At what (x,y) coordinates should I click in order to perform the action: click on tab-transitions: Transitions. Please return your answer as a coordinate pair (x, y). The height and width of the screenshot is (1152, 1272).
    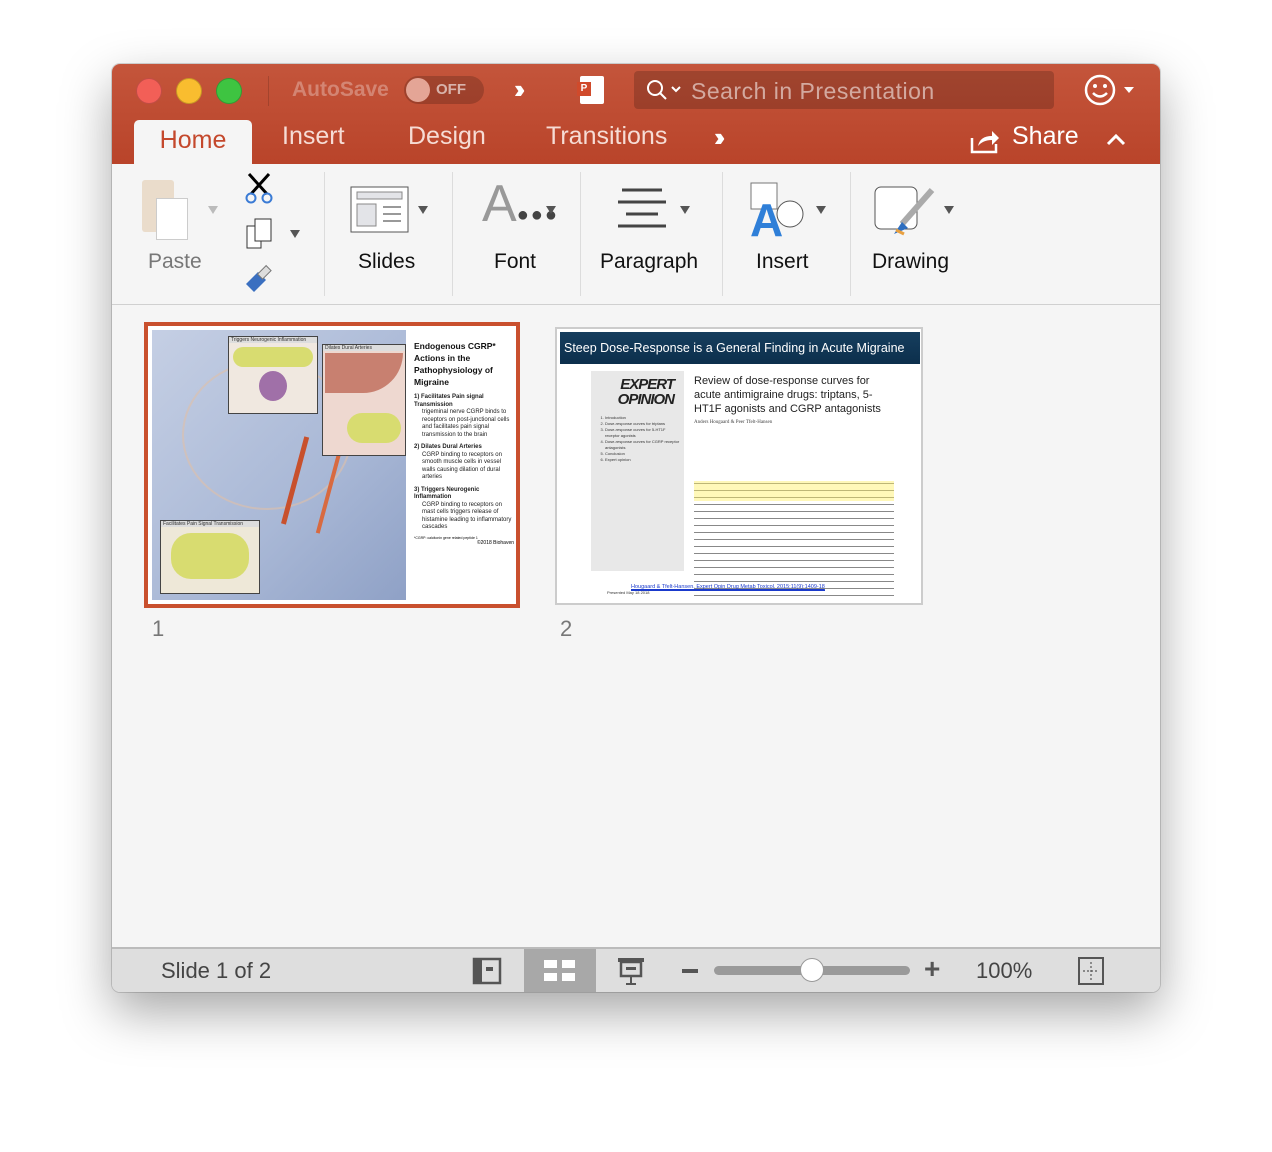
    Looking at the image, I should click on (606, 136).